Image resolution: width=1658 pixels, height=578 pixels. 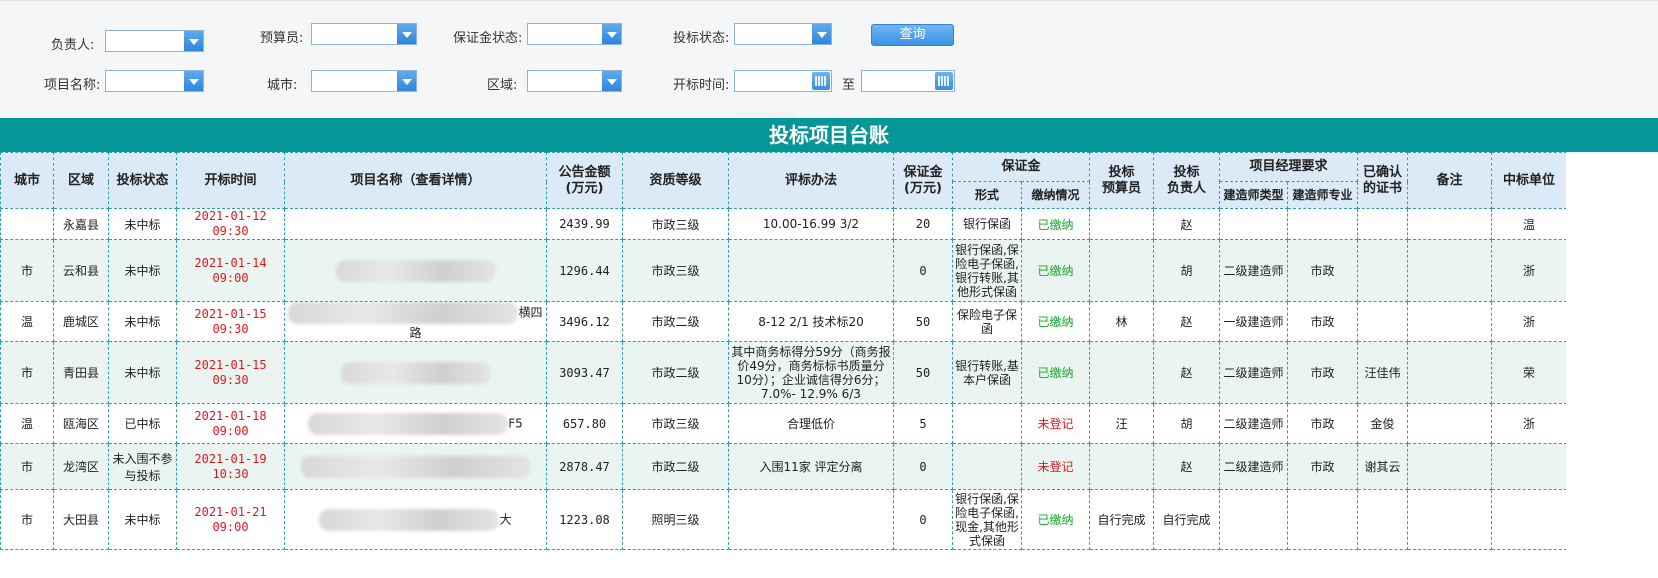 I want to click on cell-open-time: 2021-01-14 09:00, so click(x=230, y=270).